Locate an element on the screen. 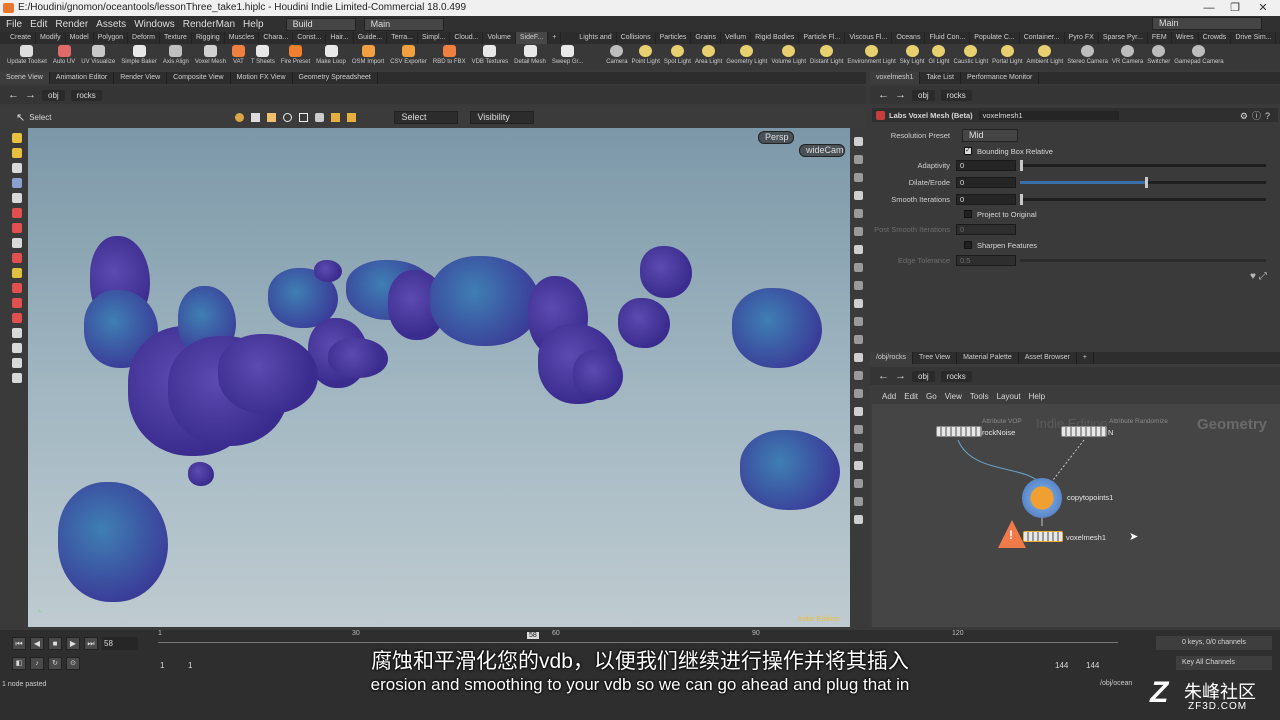 The width and height of the screenshot is (1280, 720). menu-render: Render is located at coordinates (71, 24).